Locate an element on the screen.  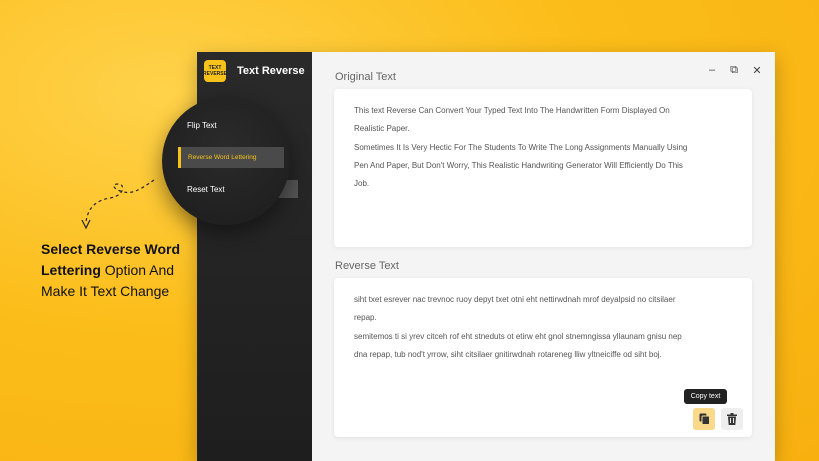
reverse-text-label: Reverse Text is located at coordinates (367, 266).